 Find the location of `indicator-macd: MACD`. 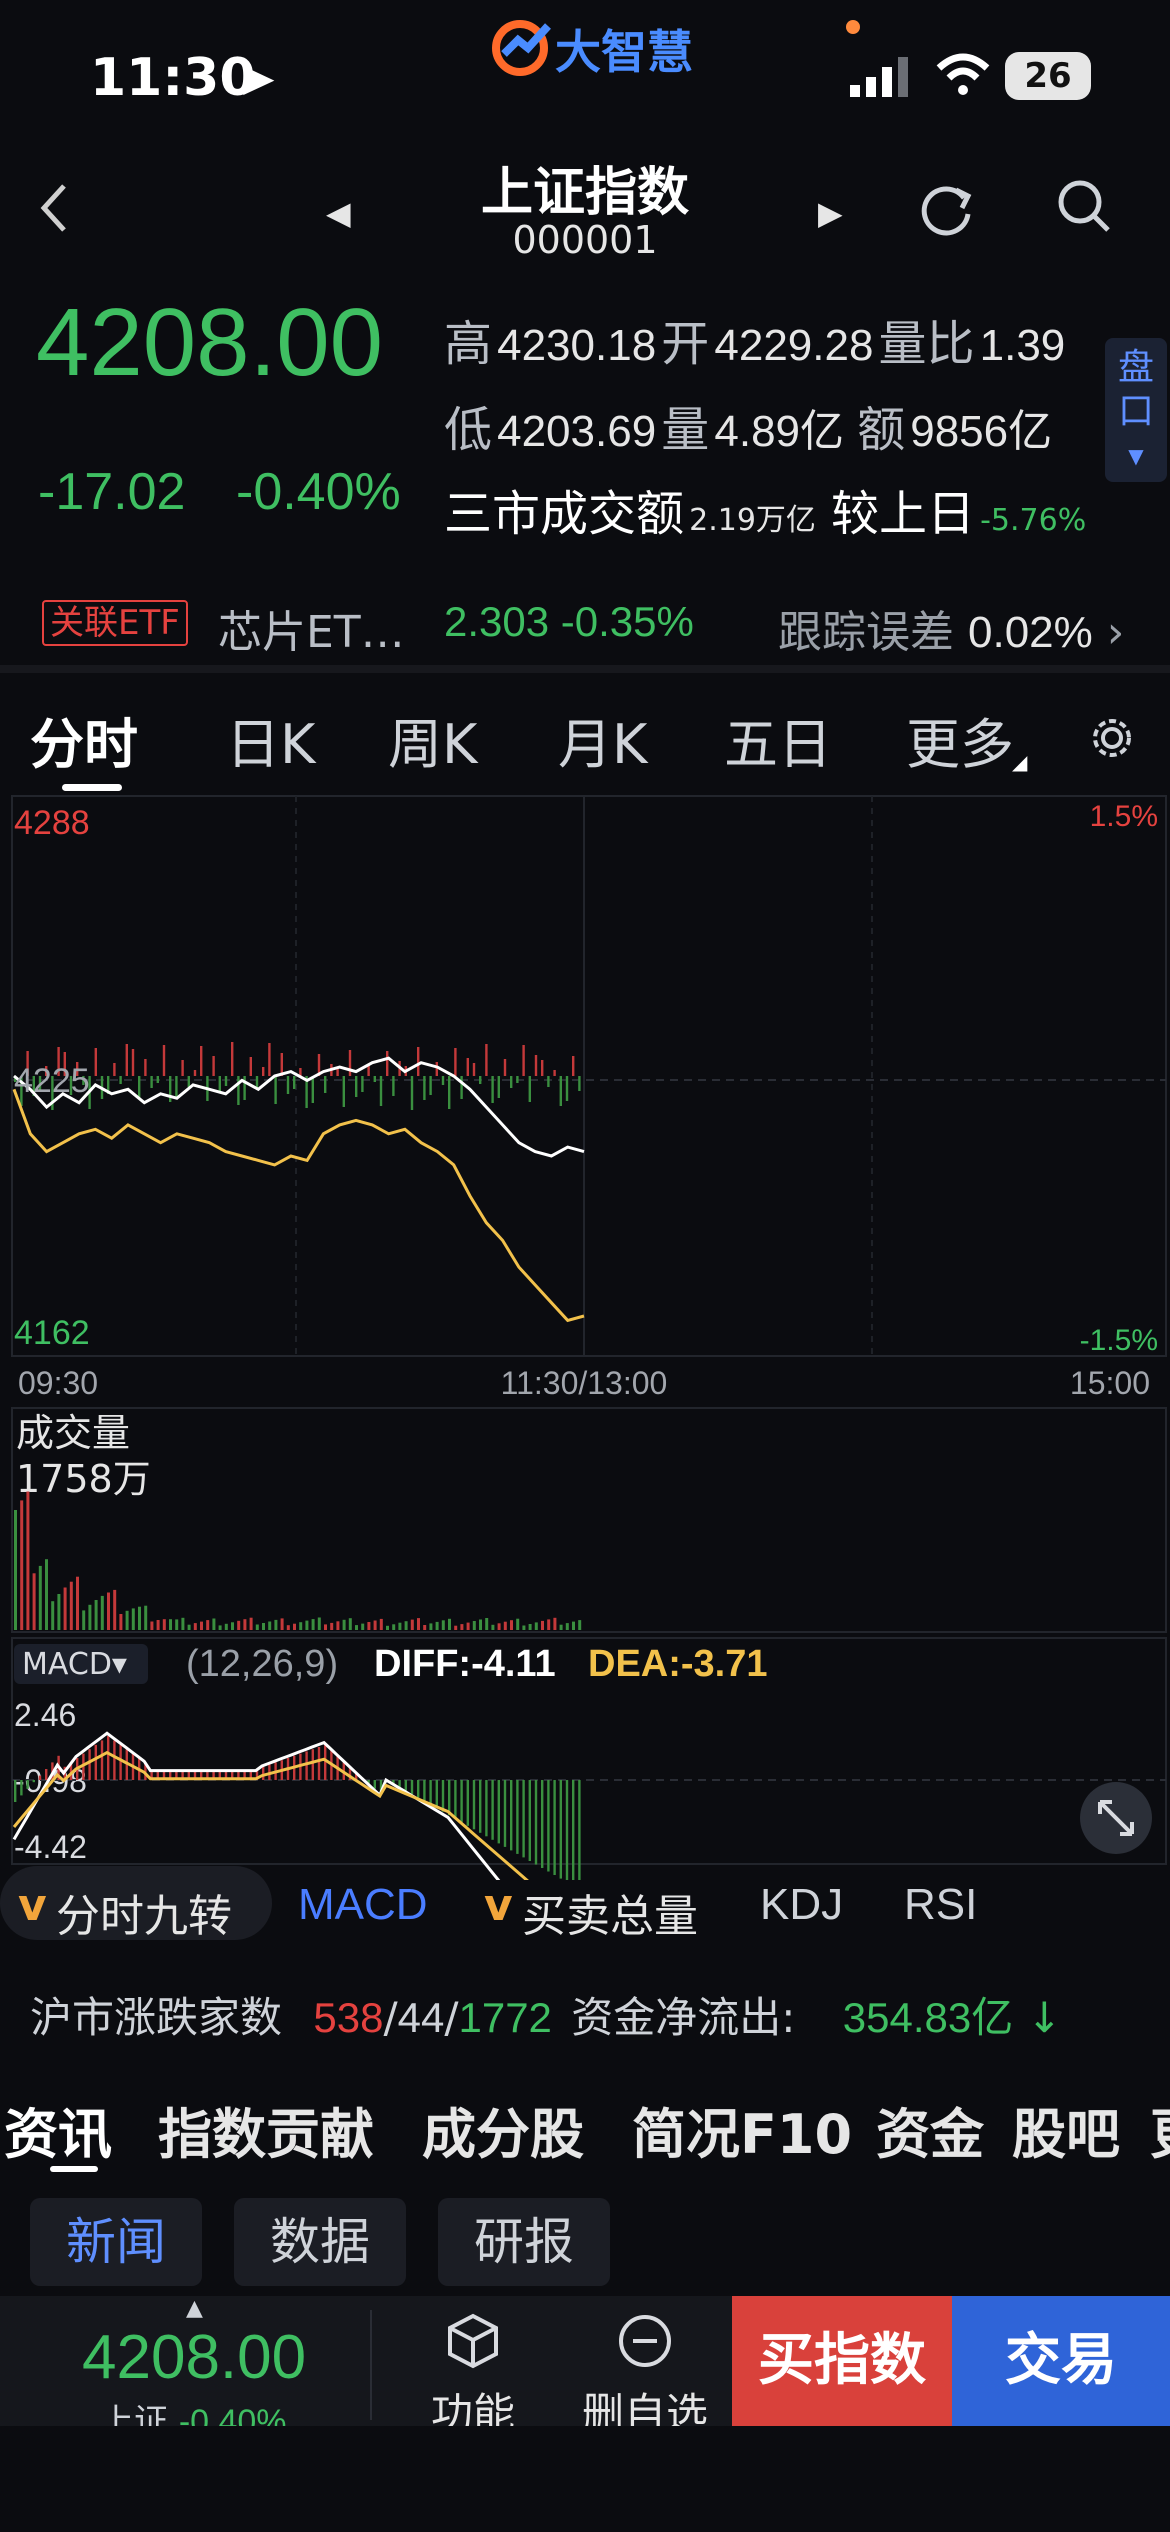

indicator-macd: MACD is located at coordinates (363, 1905).